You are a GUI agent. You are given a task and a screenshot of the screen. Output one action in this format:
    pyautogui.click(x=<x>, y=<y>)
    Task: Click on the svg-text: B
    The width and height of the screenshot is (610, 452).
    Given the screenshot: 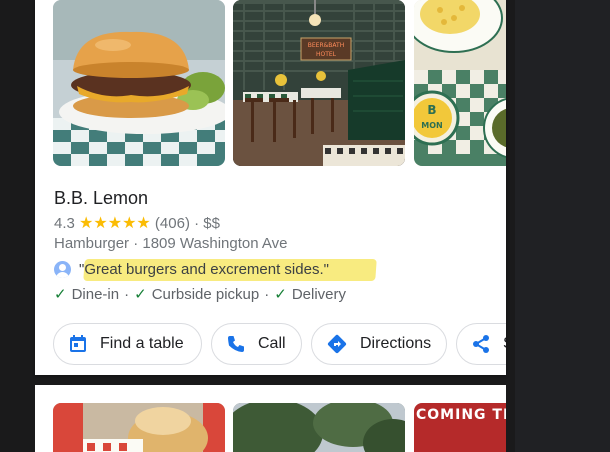 What is the action you would take?
    pyautogui.click(x=431, y=110)
    